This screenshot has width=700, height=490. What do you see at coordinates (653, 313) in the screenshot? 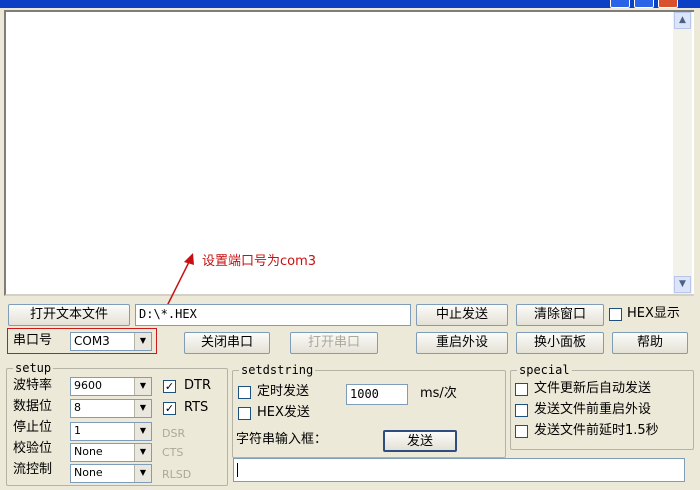
I see `hex-display-label: HEX显示` at bounding box center [653, 313].